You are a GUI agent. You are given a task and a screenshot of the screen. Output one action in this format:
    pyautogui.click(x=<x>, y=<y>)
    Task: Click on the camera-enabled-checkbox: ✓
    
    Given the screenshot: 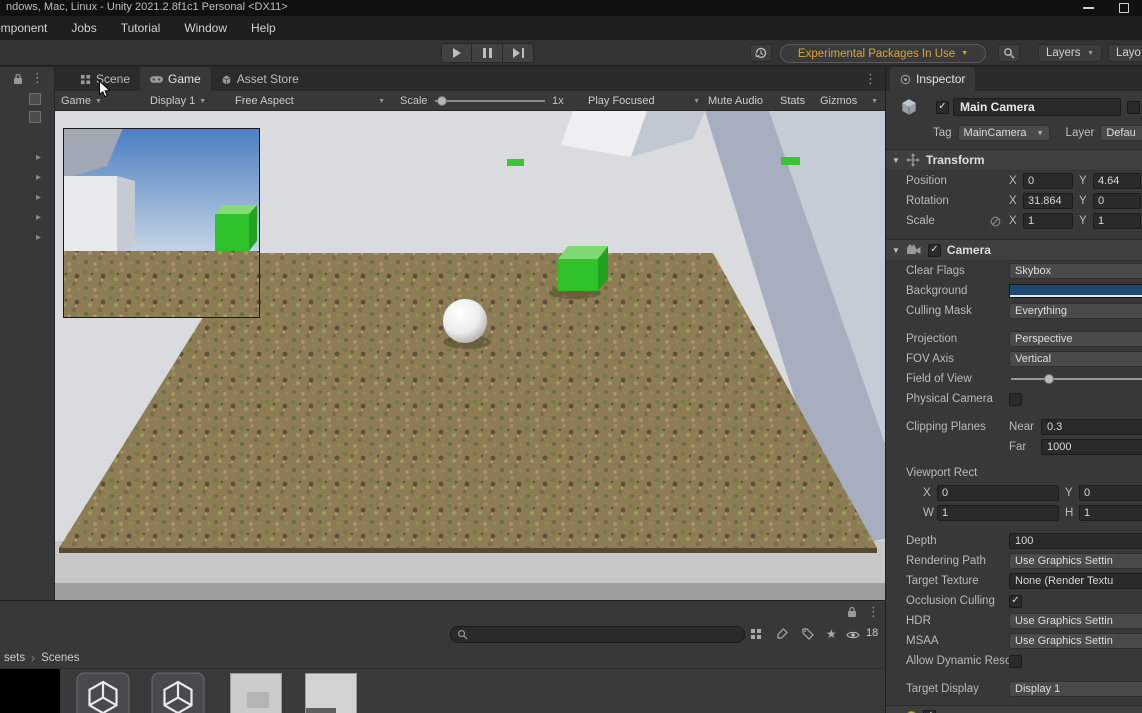 What is the action you would take?
    pyautogui.click(x=934, y=250)
    